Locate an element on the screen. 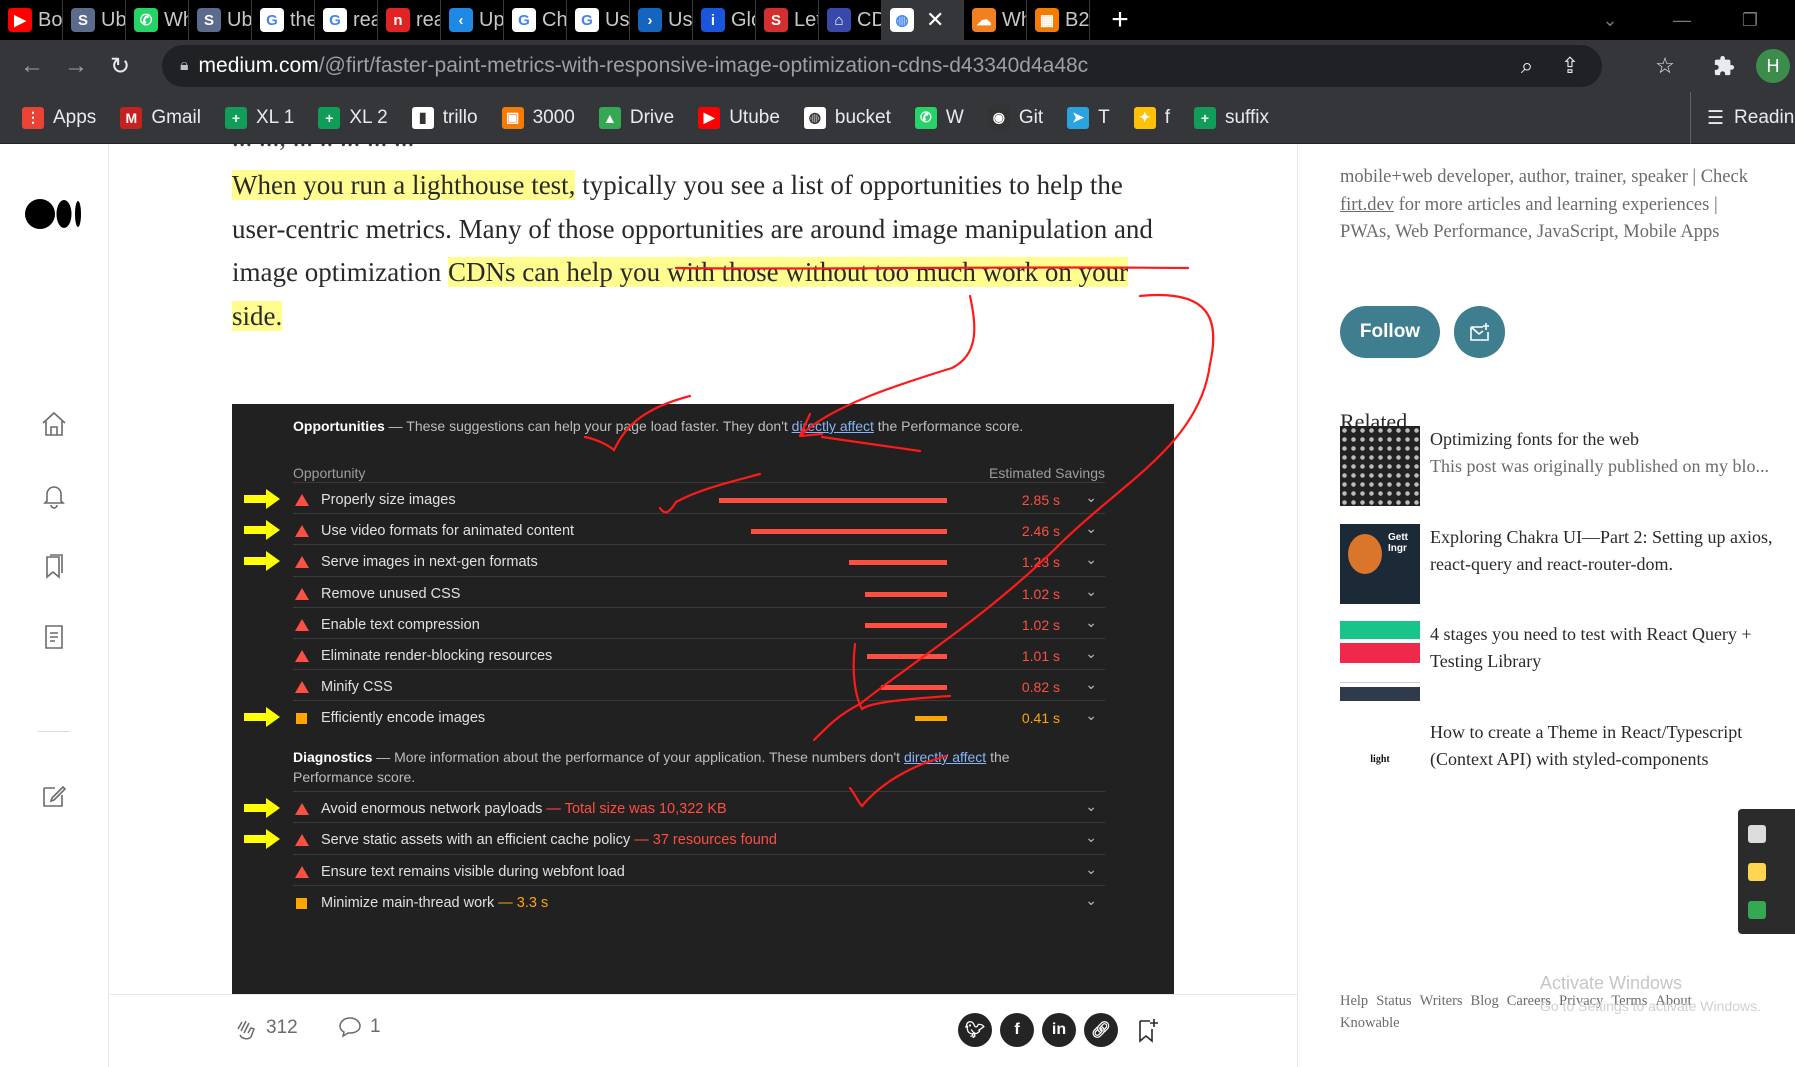 This screenshot has height=1067, width=1795. browser-tab: ⌂ CD is located at coordinates (850, 20).